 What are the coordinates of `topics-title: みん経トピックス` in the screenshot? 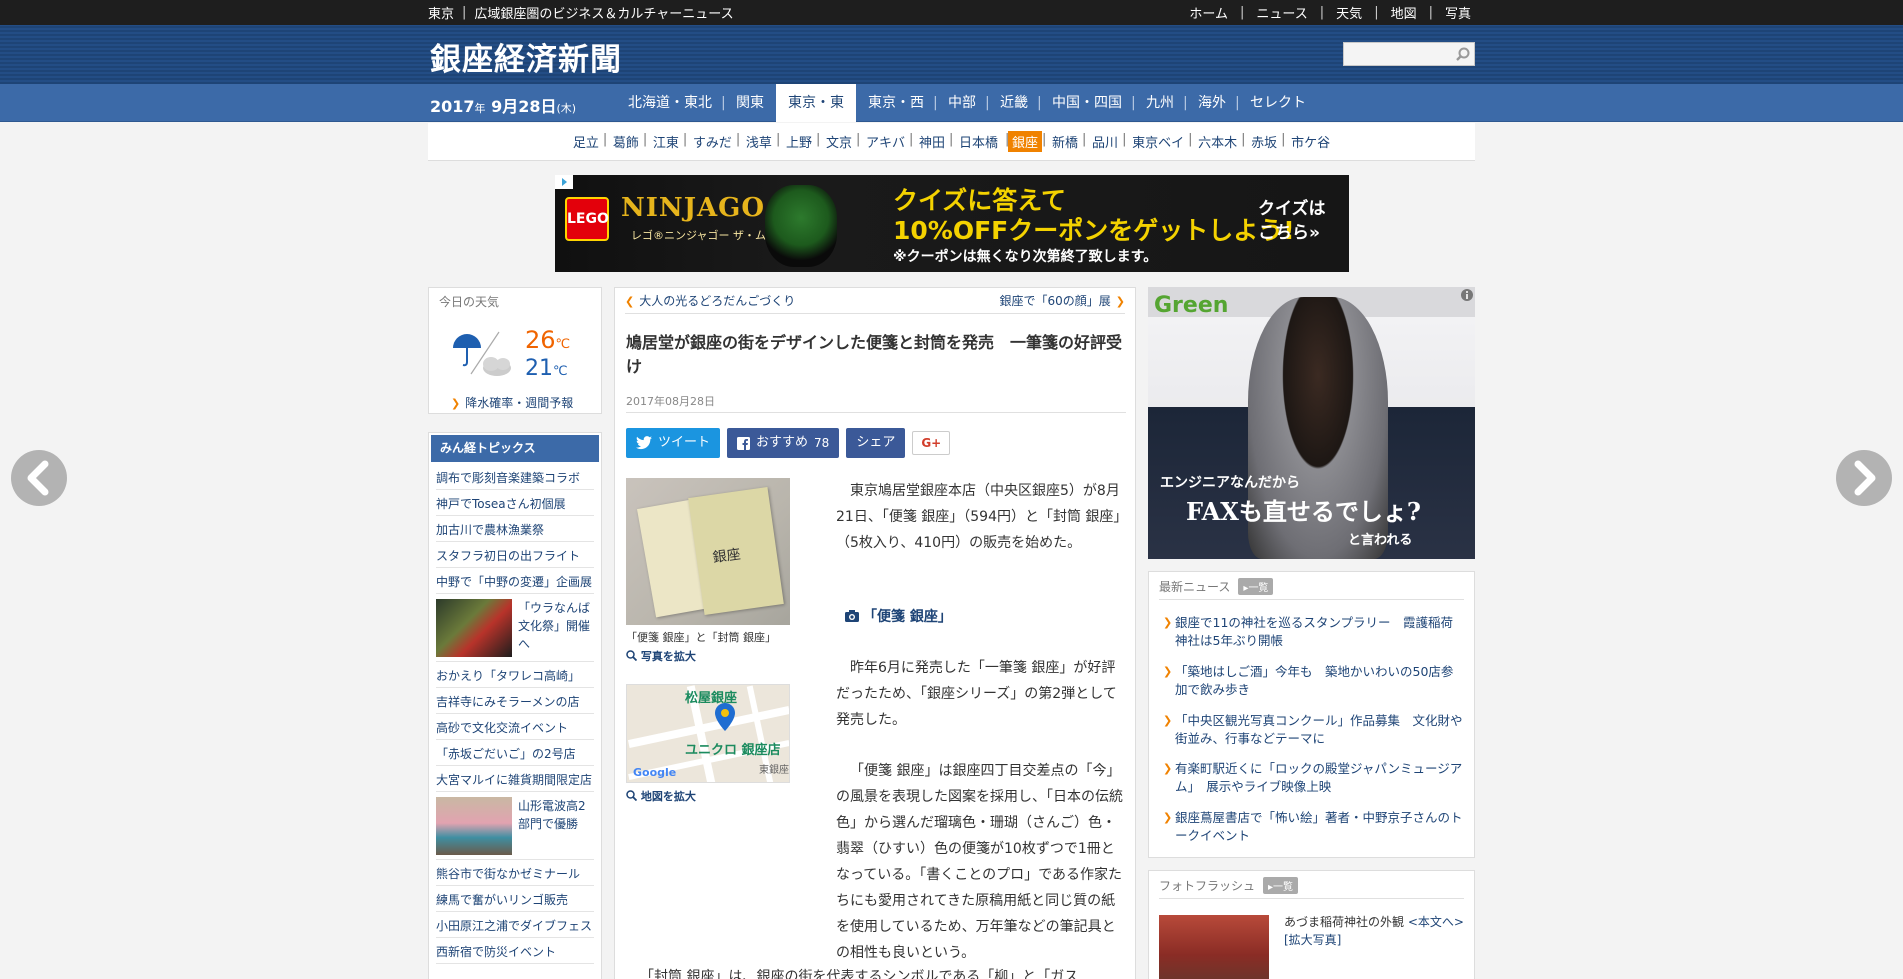 It's located at (515, 448).